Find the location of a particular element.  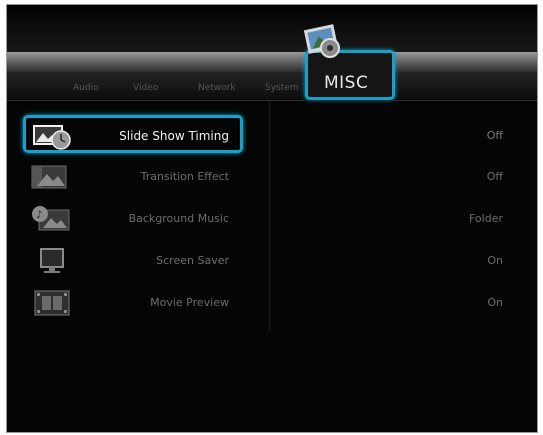

tab-system: System is located at coordinates (282, 88).